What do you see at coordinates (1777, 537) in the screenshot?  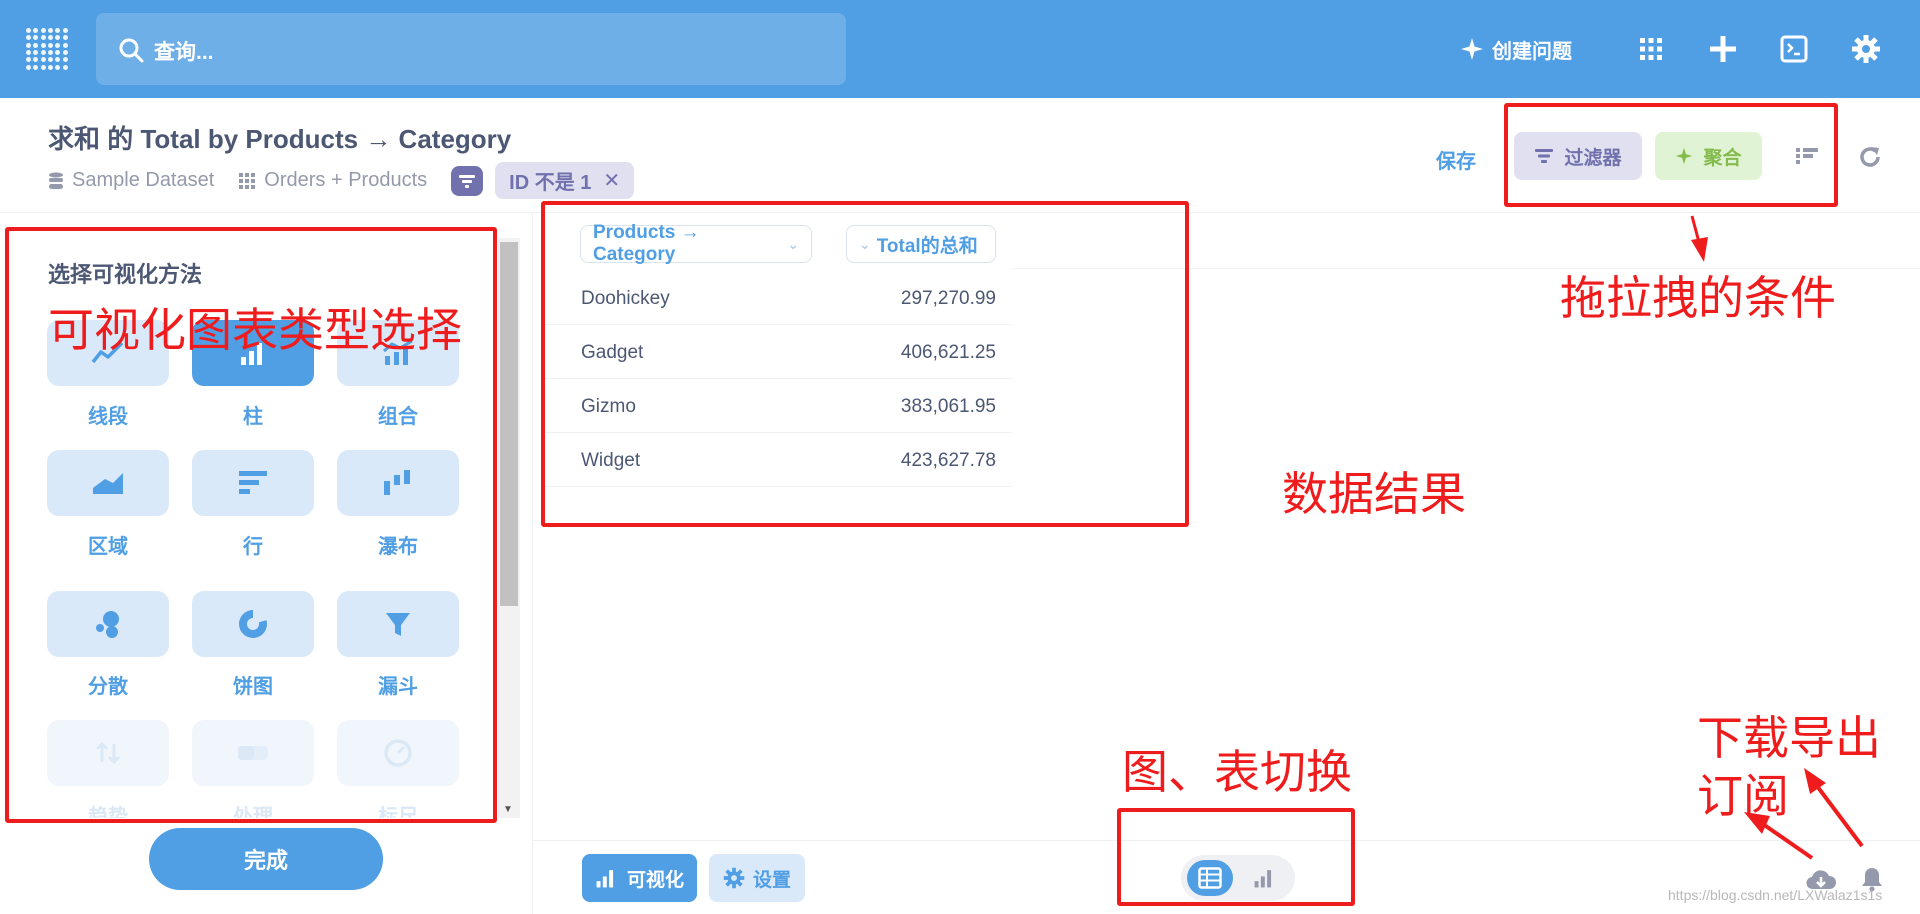 I see `annotation-arrows` at bounding box center [1777, 537].